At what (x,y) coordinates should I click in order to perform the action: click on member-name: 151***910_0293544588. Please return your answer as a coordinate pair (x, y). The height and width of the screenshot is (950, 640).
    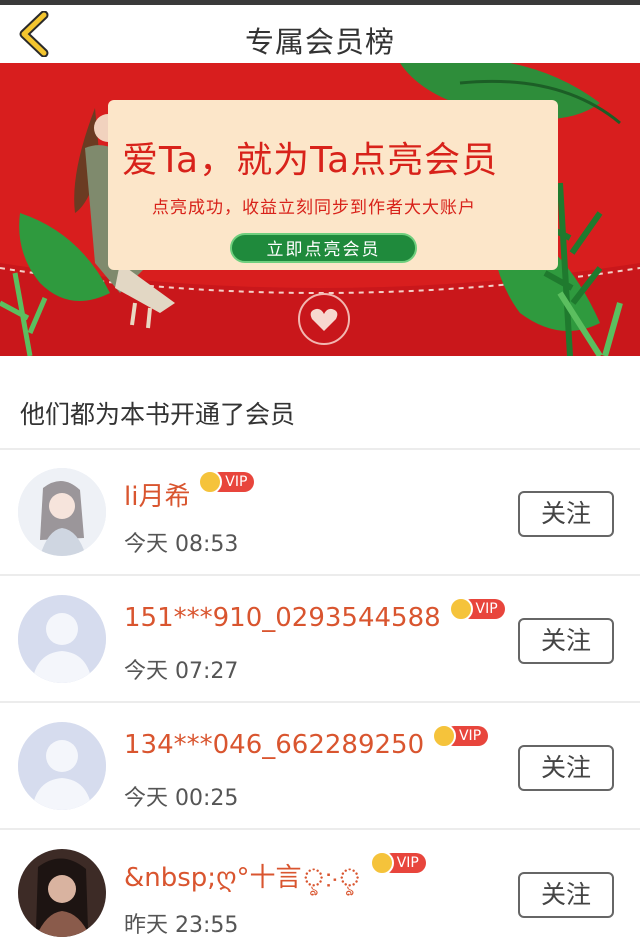
    Looking at the image, I should click on (282, 618).